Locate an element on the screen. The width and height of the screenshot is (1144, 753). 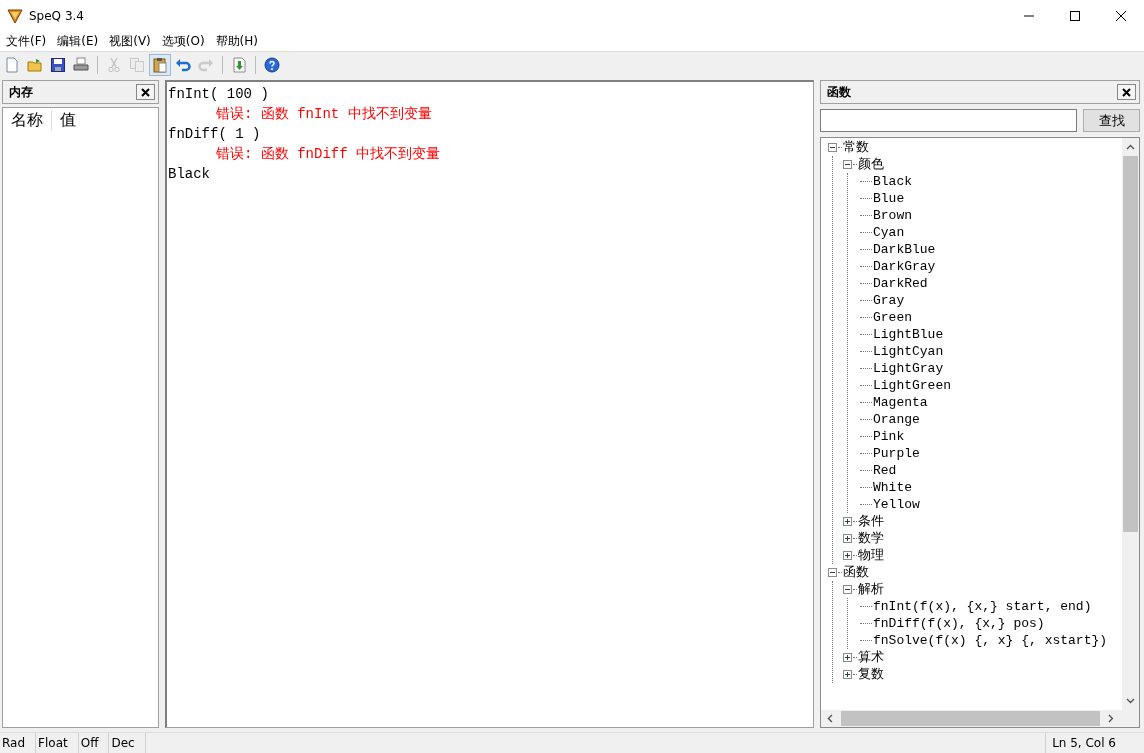
status-text: Float is located at coordinates (57, 743).